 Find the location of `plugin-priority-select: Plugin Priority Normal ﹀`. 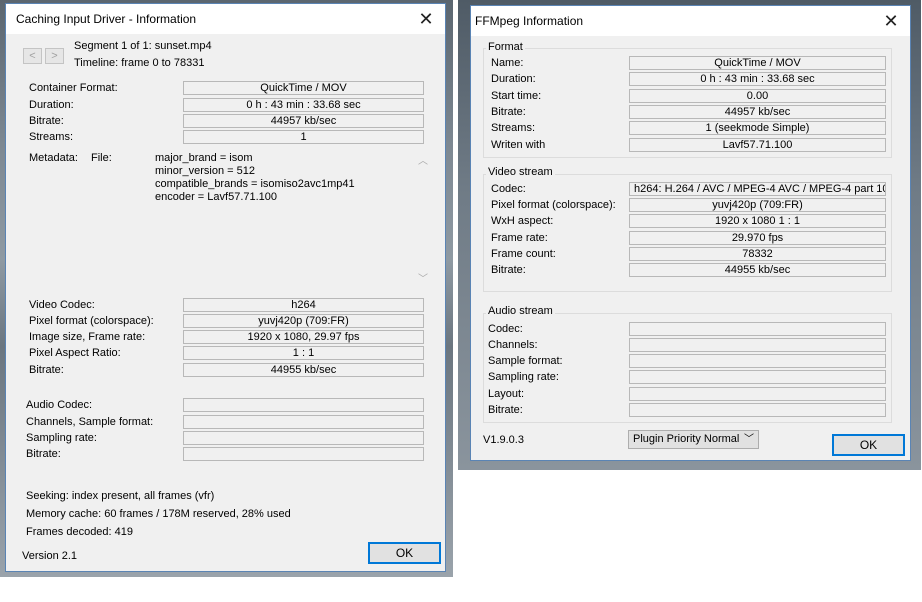

plugin-priority-select: Plugin Priority Normal ﹀ is located at coordinates (693, 439).